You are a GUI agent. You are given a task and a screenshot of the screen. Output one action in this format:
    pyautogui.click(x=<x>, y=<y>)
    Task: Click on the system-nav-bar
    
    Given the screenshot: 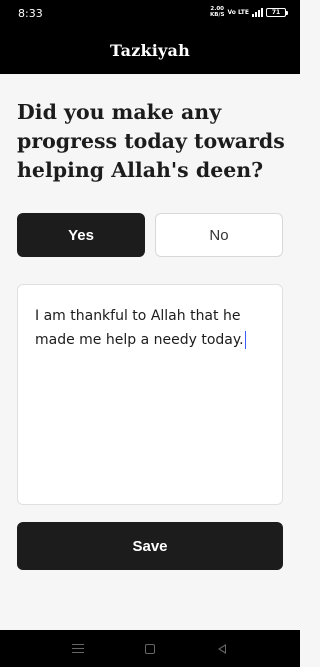 What is the action you would take?
    pyautogui.click(x=150, y=648)
    